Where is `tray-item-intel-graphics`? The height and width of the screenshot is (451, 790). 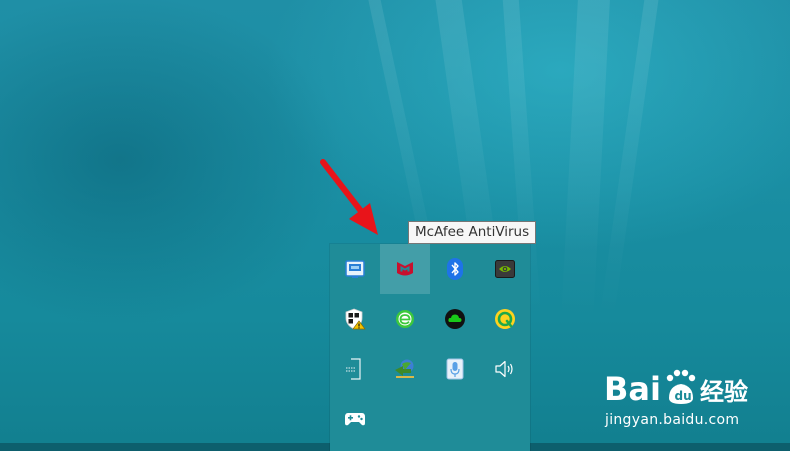 tray-item-intel-graphics is located at coordinates (355, 269).